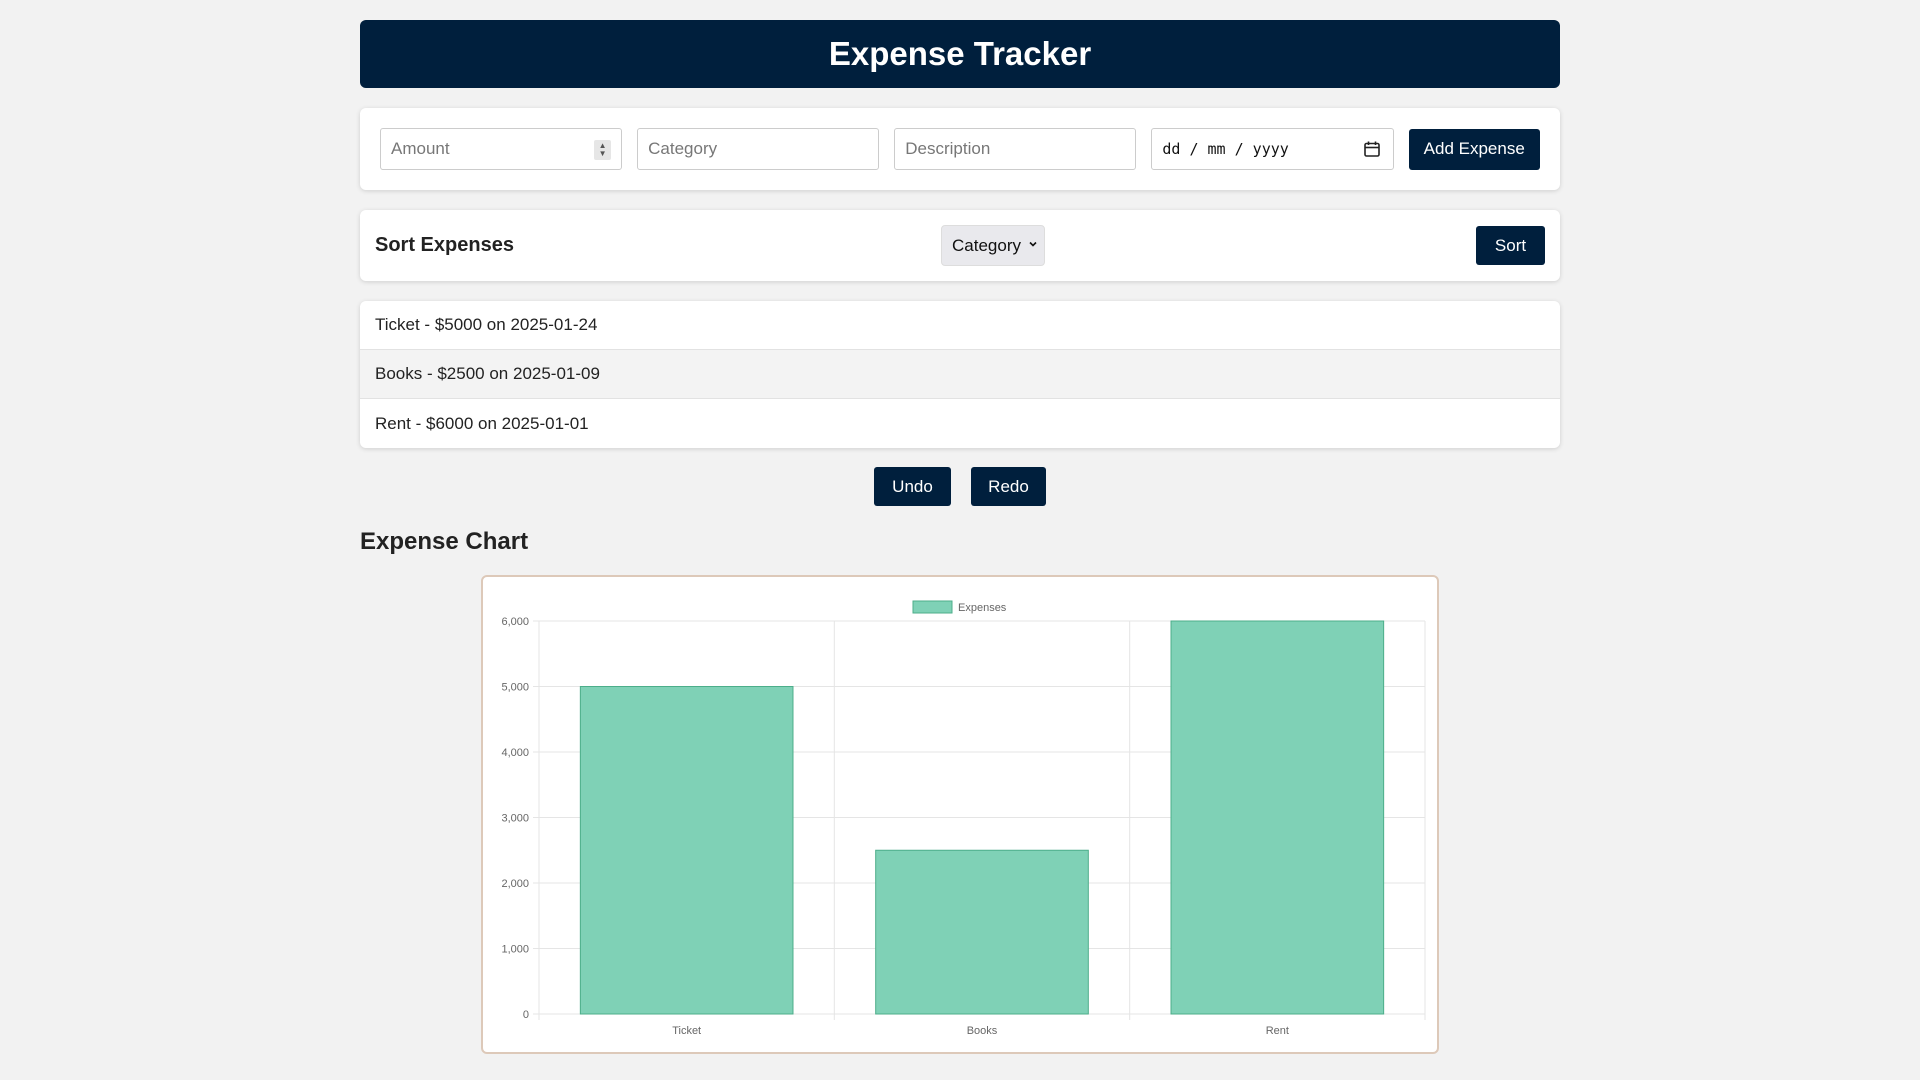 The image size is (1920, 1080). I want to click on redo-button: Redo, so click(1008, 486).